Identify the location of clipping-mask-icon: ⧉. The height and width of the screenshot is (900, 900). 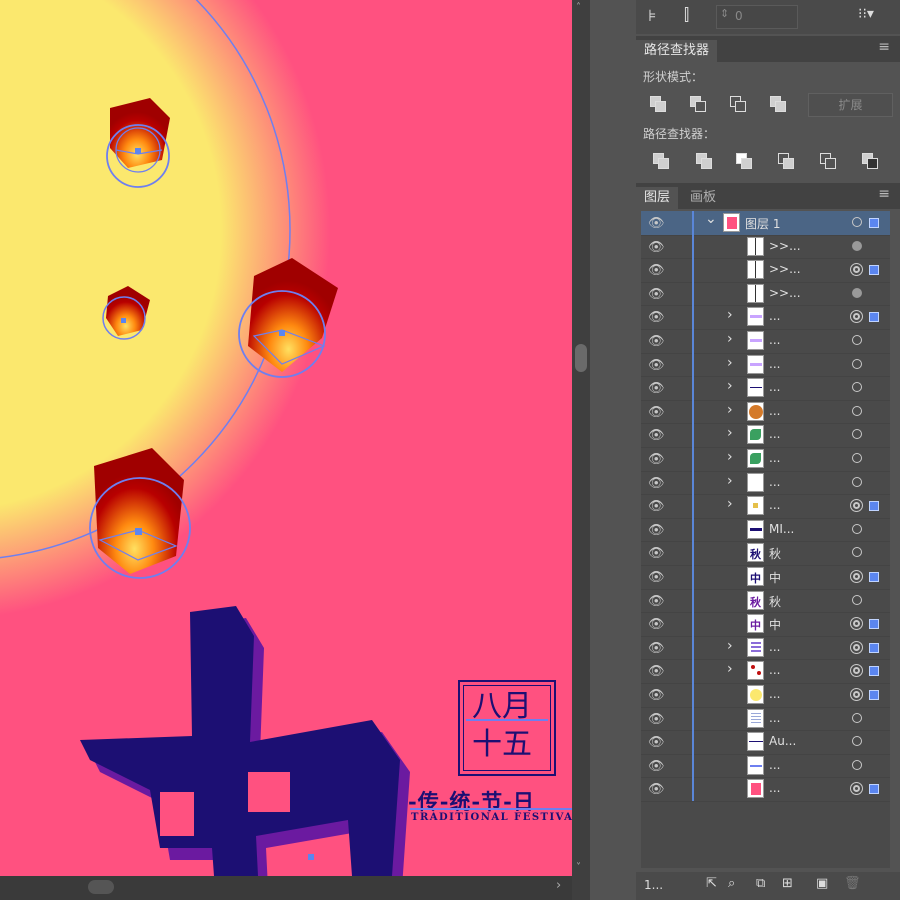
(760, 883).